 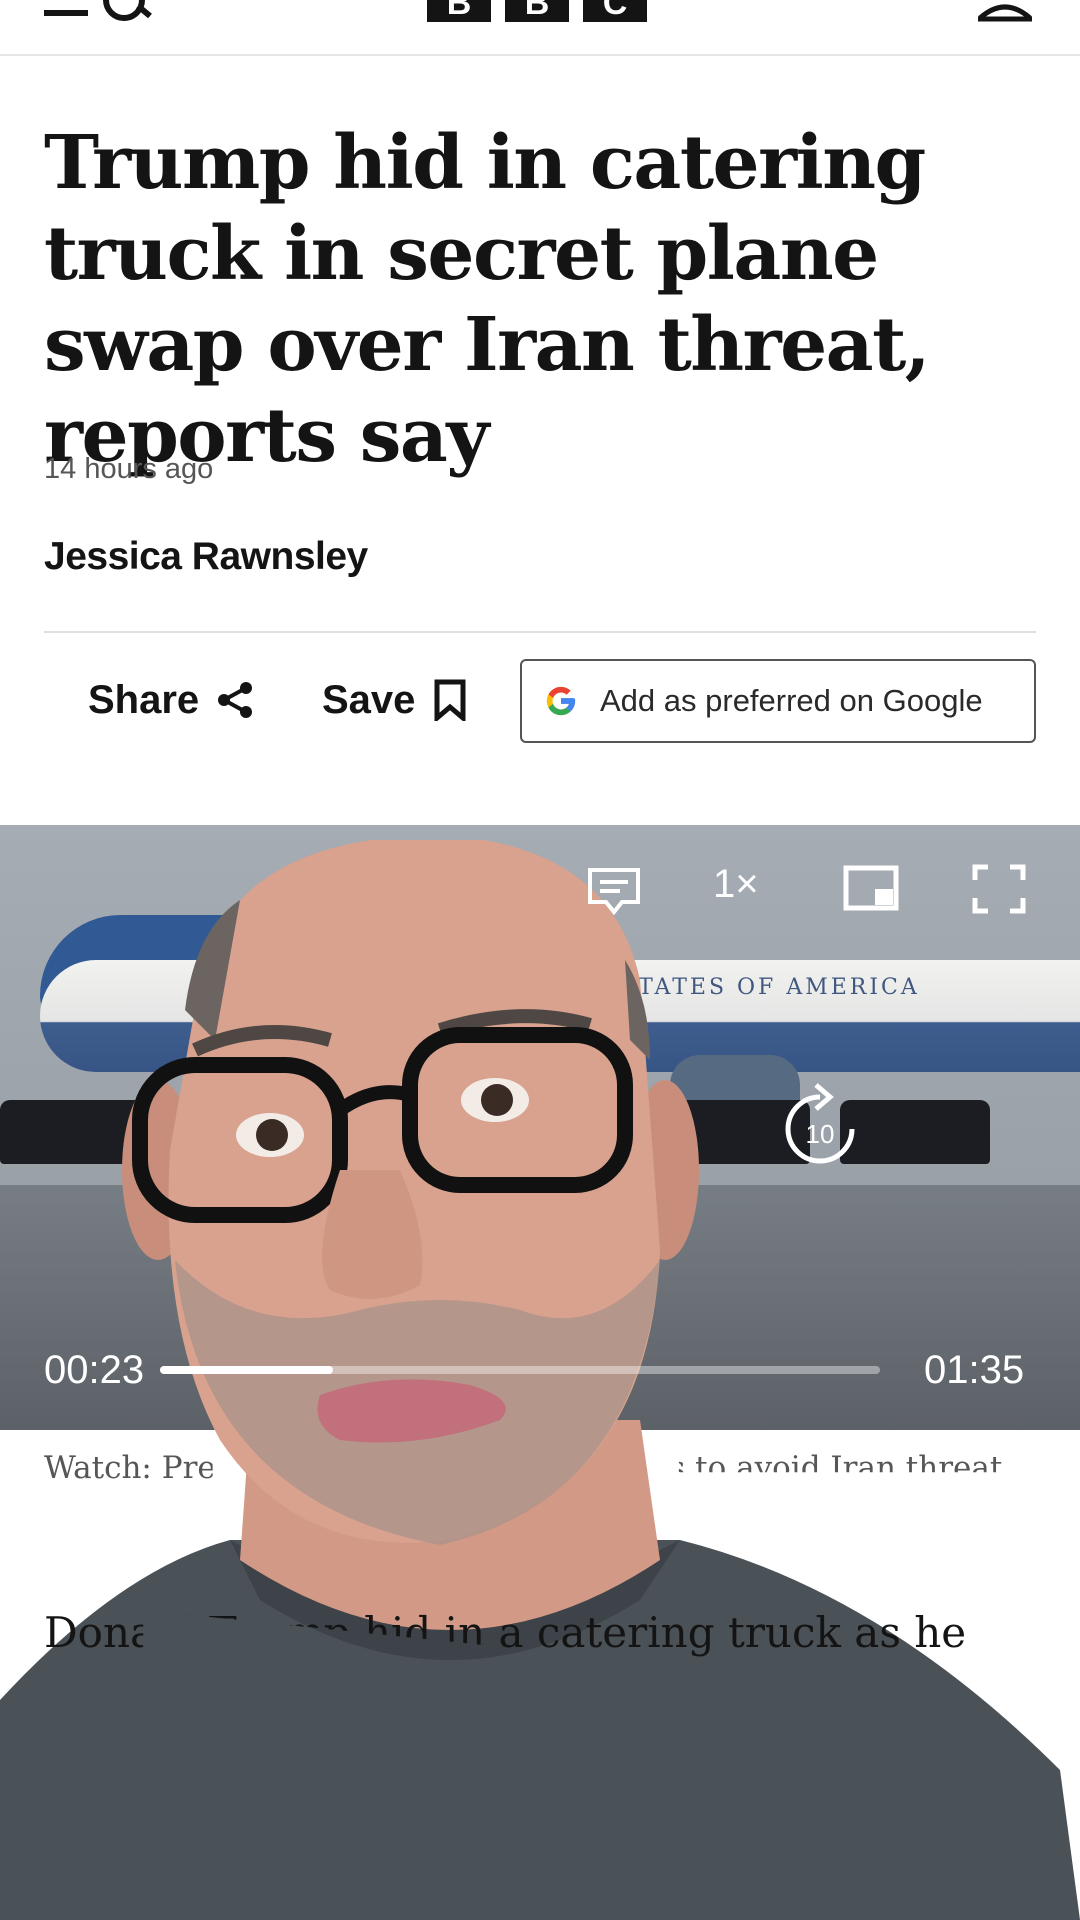 I want to click on account-icon, so click(x=1005, y=13).